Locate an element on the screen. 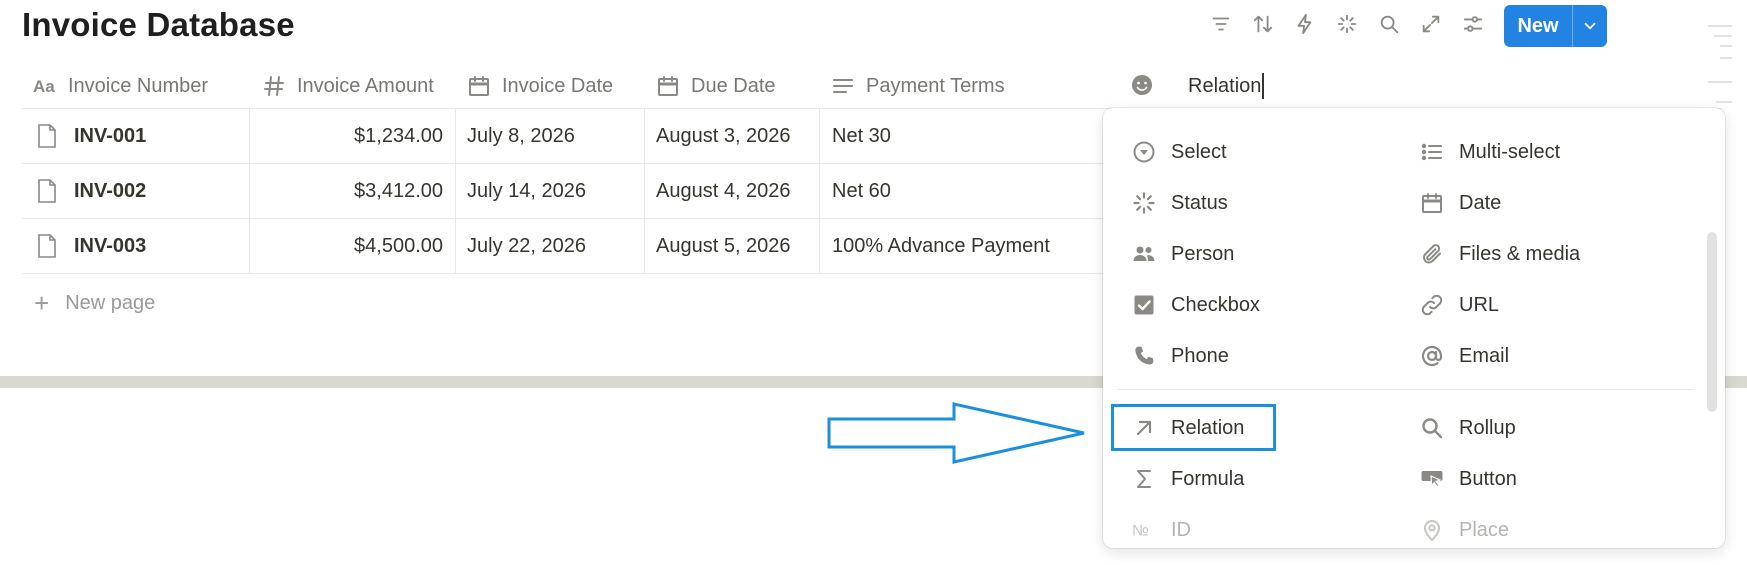 Image resolution: width=1747 pixels, height=565 pixels. plus-icon: + is located at coordinates (42, 303).